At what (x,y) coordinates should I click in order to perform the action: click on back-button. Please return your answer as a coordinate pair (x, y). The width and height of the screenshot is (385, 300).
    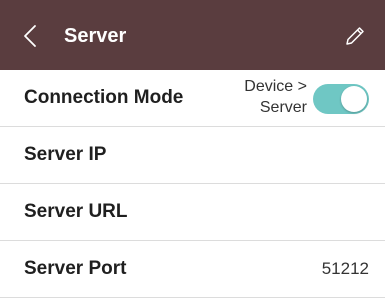
    Looking at the image, I should click on (30, 36).